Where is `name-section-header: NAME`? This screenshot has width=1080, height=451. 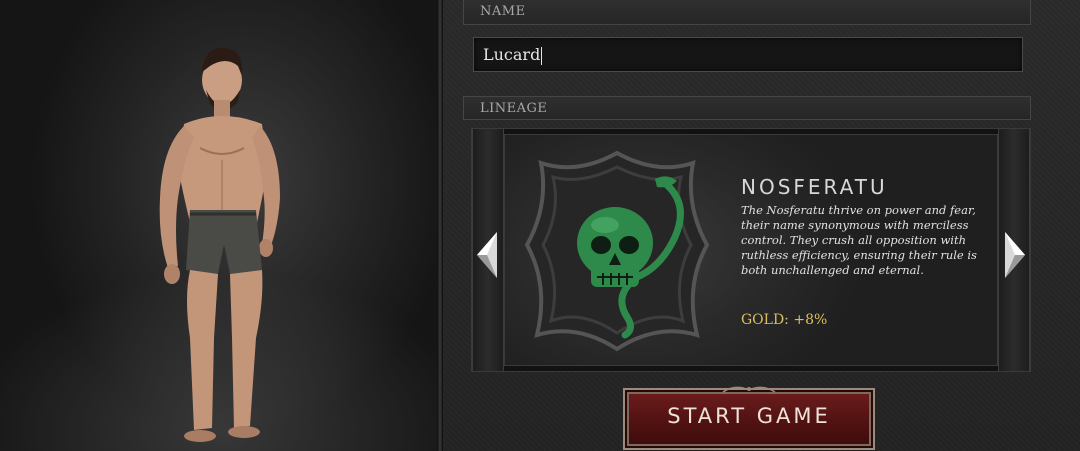
name-section-header: NAME is located at coordinates (747, 12).